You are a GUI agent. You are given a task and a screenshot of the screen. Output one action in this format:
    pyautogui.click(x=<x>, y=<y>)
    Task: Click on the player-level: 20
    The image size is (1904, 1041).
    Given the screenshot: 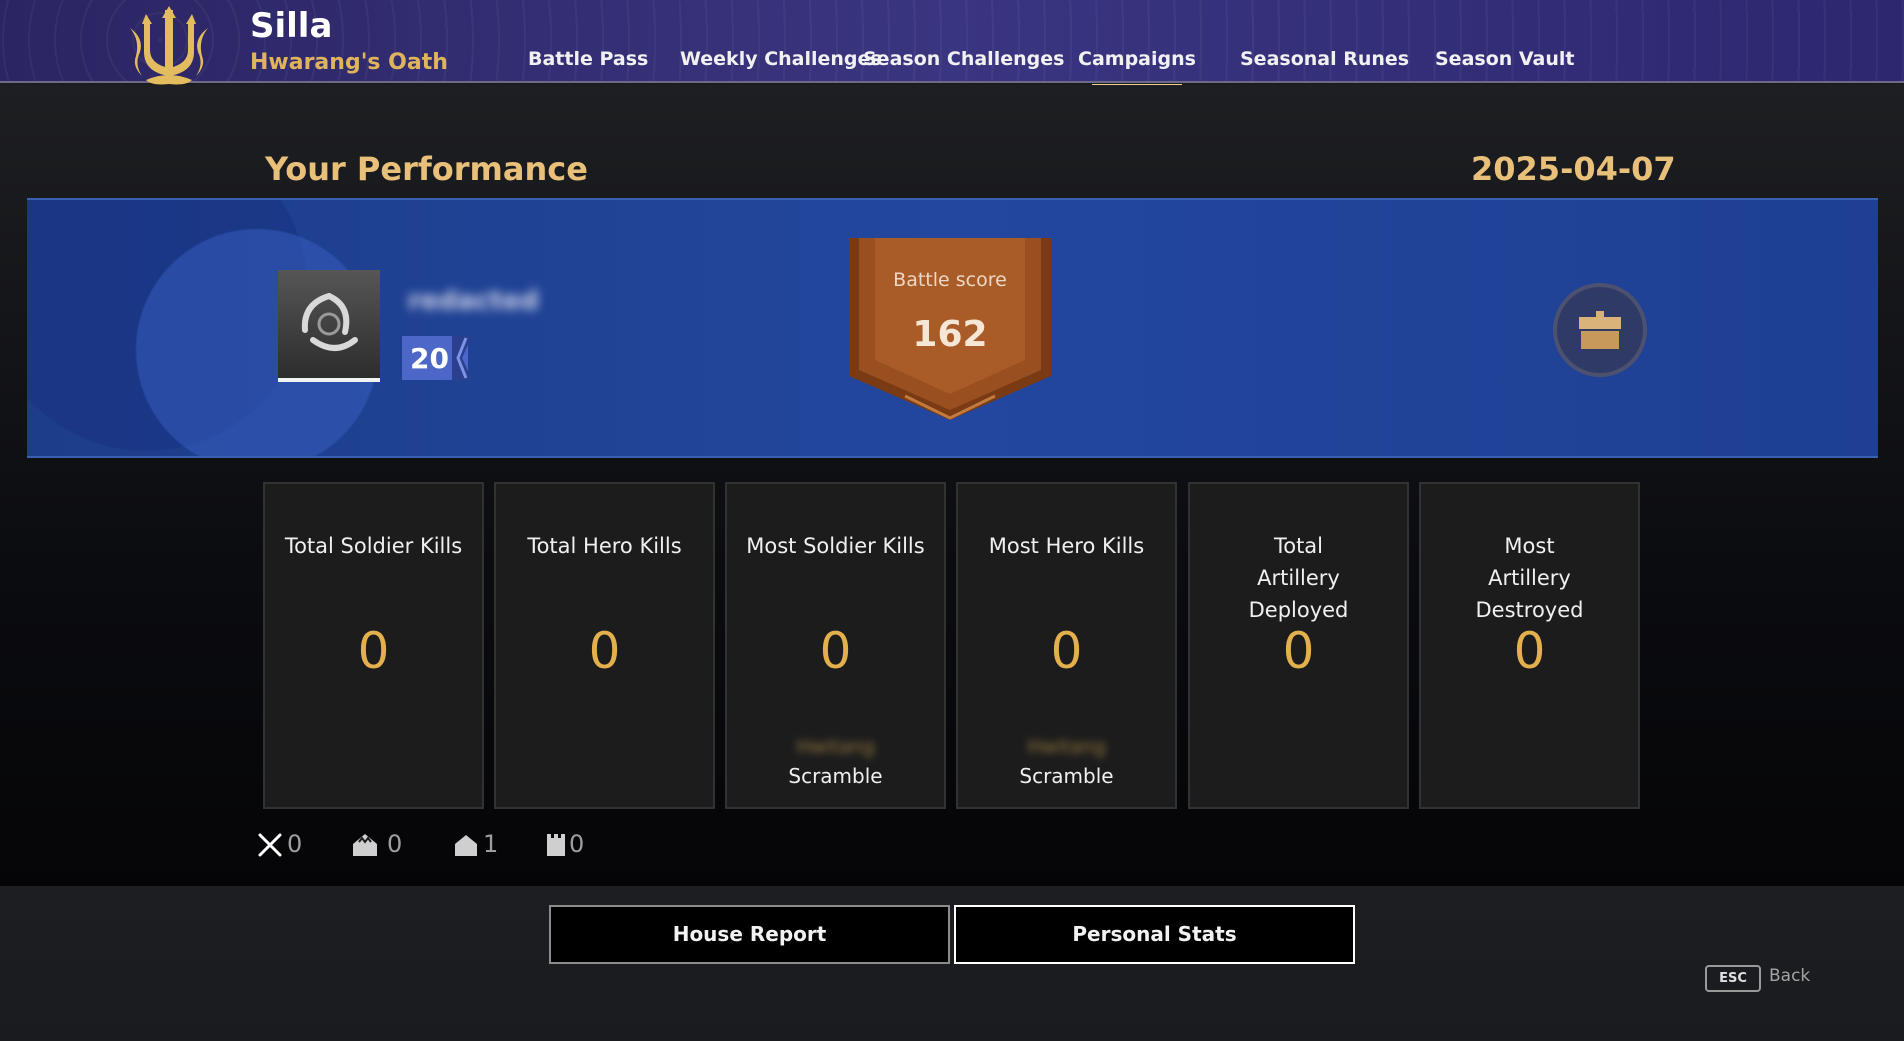 What is the action you would take?
    pyautogui.click(x=429, y=358)
    